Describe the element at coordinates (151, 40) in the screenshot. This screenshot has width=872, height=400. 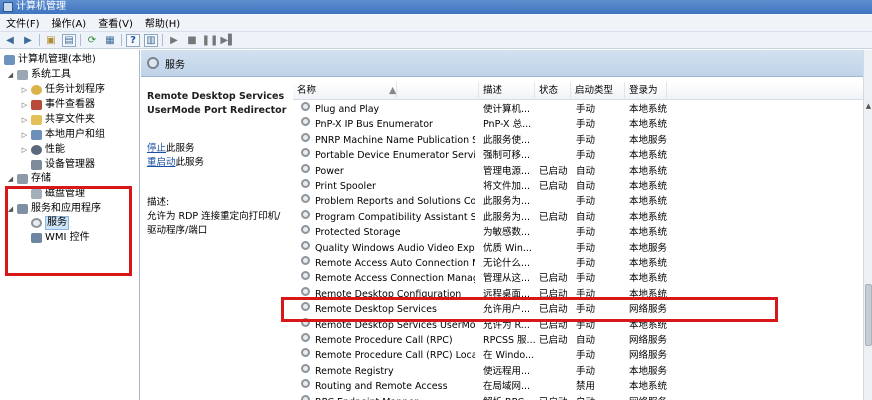
I see `properties-icon: ▥` at that location.